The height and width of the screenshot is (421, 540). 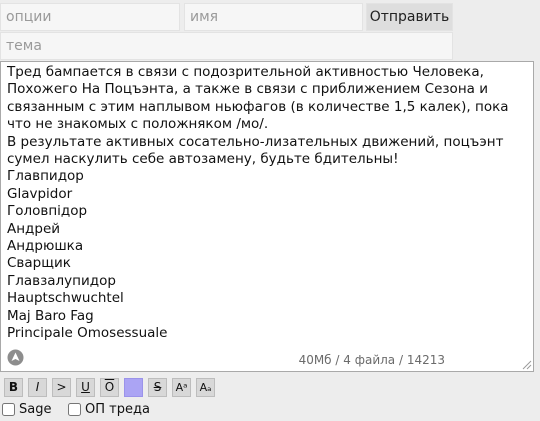 What do you see at coordinates (226, 46) in the screenshot?
I see `subject-input` at bounding box center [226, 46].